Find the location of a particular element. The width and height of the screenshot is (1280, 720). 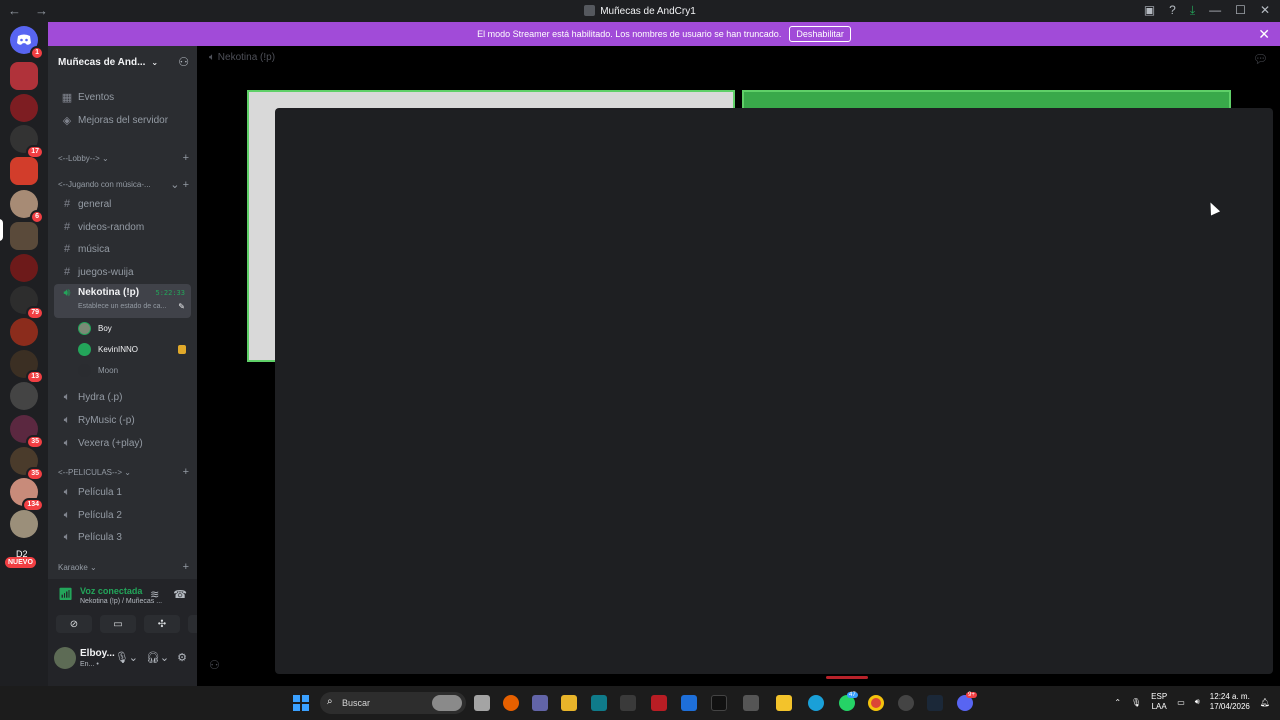

server-icon-3: 17 is located at coordinates (27, 142).